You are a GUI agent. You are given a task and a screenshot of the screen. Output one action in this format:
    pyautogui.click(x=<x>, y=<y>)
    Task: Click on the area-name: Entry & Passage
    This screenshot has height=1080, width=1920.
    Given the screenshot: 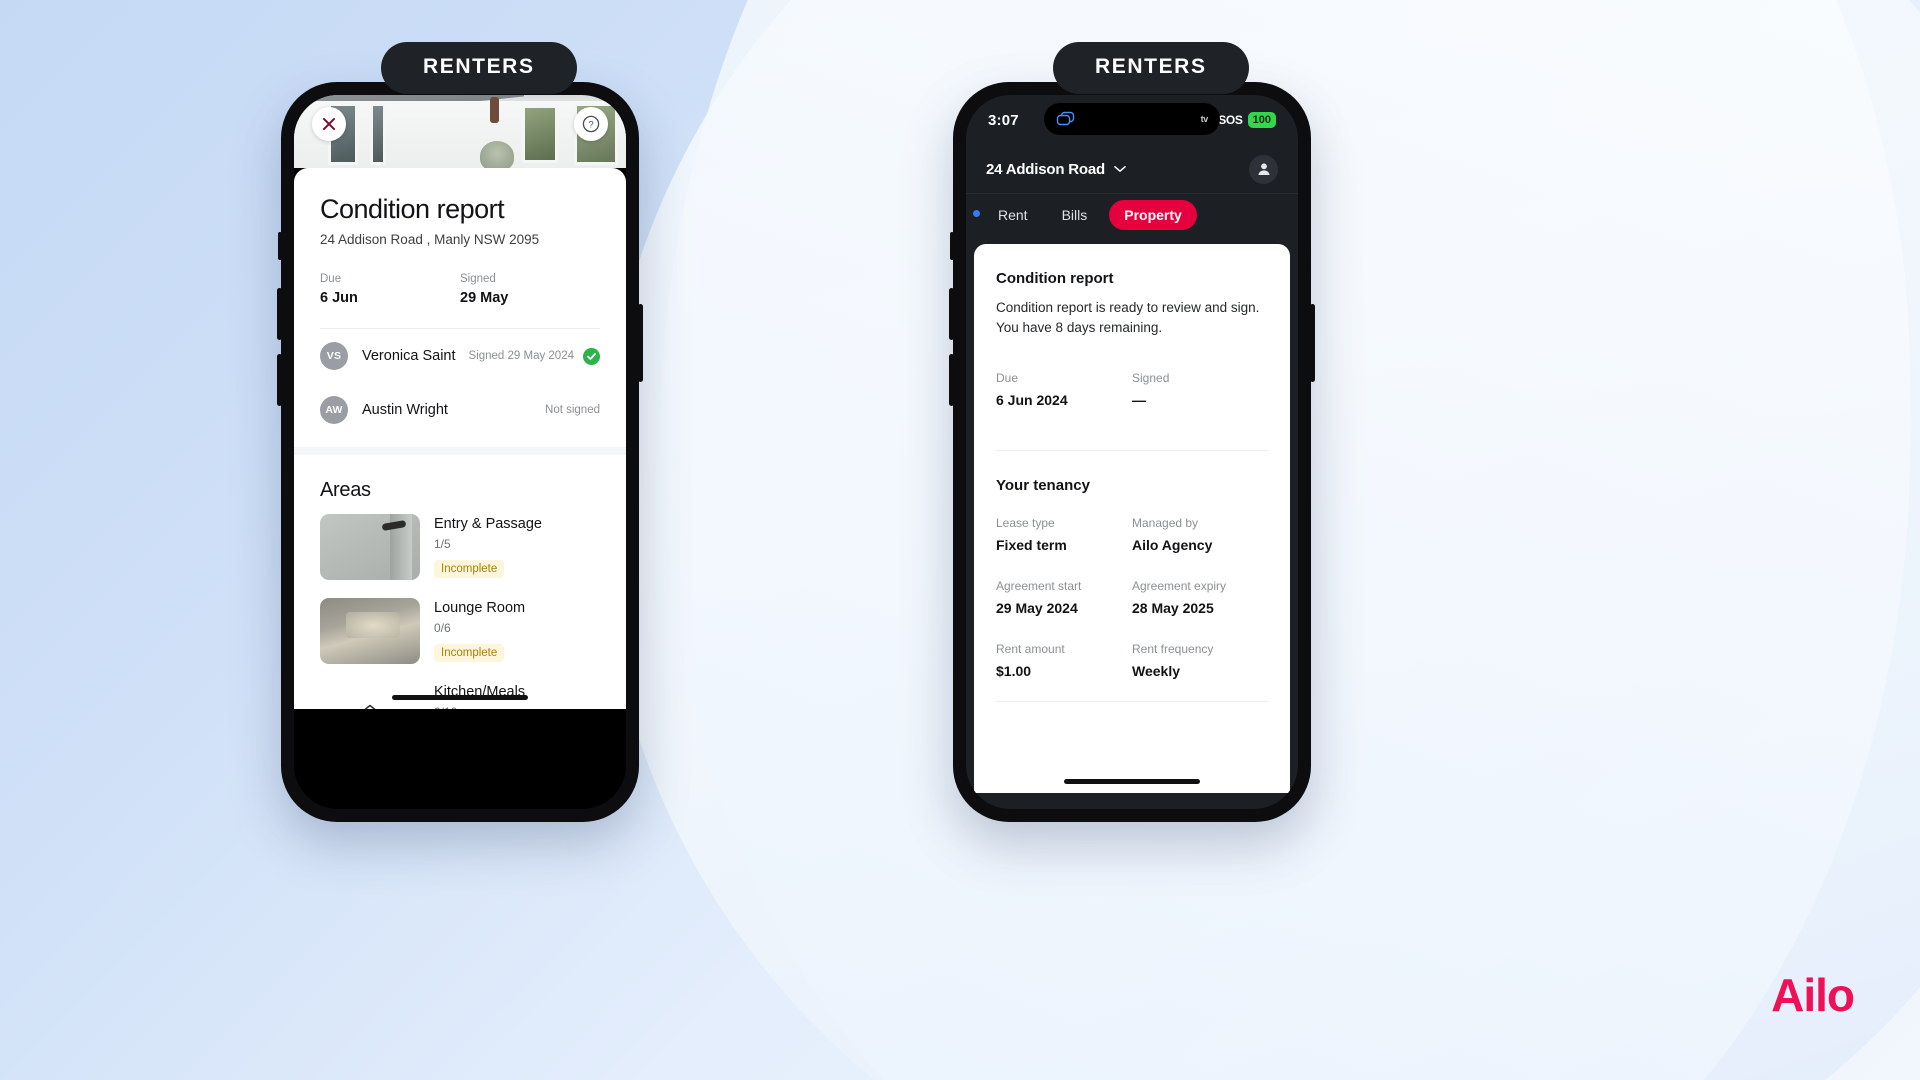 What is the action you would take?
    pyautogui.click(x=488, y=524)
    